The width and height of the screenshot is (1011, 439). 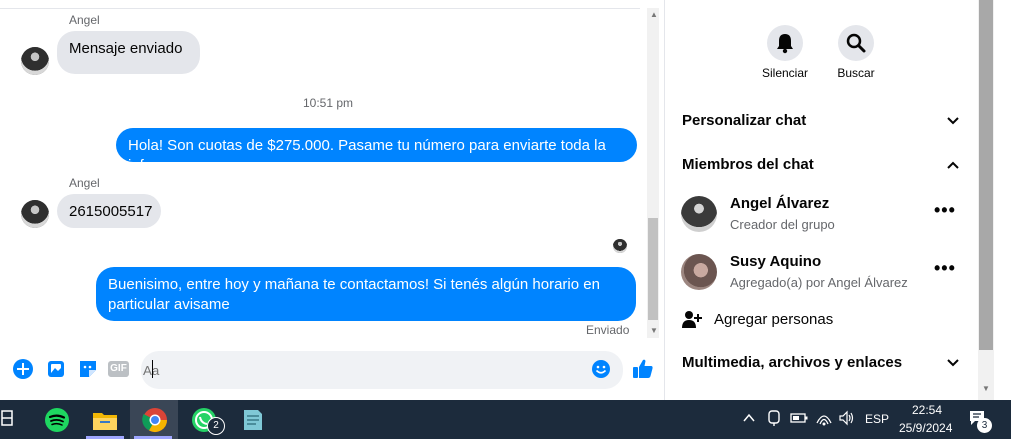 I want to click on read-receipt-avatar, so click(x=620, y=246).